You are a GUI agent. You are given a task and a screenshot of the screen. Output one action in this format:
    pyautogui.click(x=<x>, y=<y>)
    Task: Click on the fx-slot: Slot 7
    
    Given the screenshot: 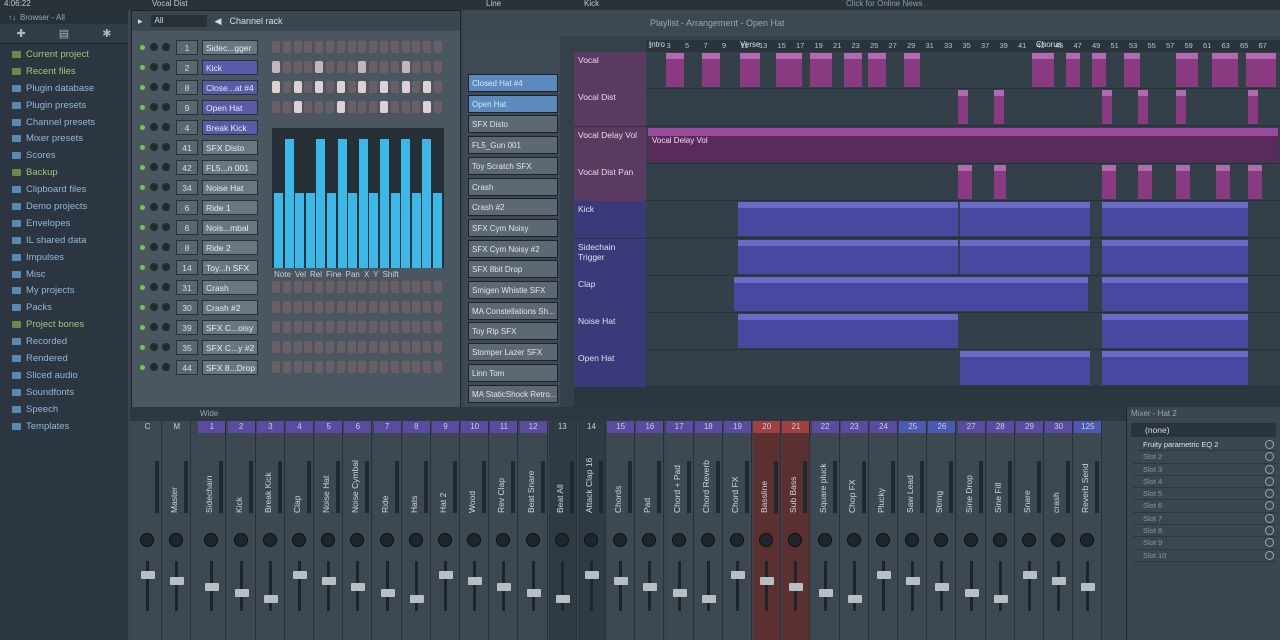 What is the action you would take?
    pyautogui.click(x=1204, y=519)
    